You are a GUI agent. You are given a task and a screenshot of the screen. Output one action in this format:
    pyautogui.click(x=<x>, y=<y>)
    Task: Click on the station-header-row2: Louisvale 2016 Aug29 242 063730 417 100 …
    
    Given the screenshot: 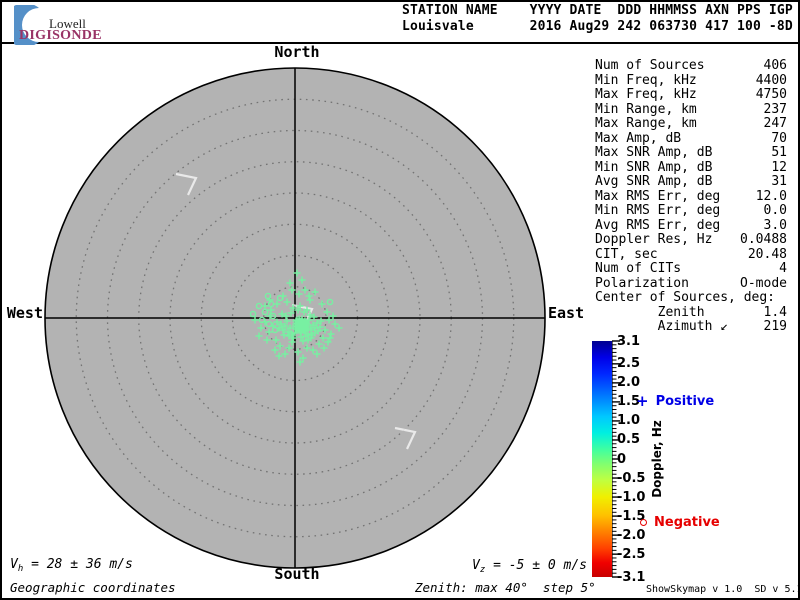 What is the action you would take?
    pyautogui.click(x=597, y=26)
    